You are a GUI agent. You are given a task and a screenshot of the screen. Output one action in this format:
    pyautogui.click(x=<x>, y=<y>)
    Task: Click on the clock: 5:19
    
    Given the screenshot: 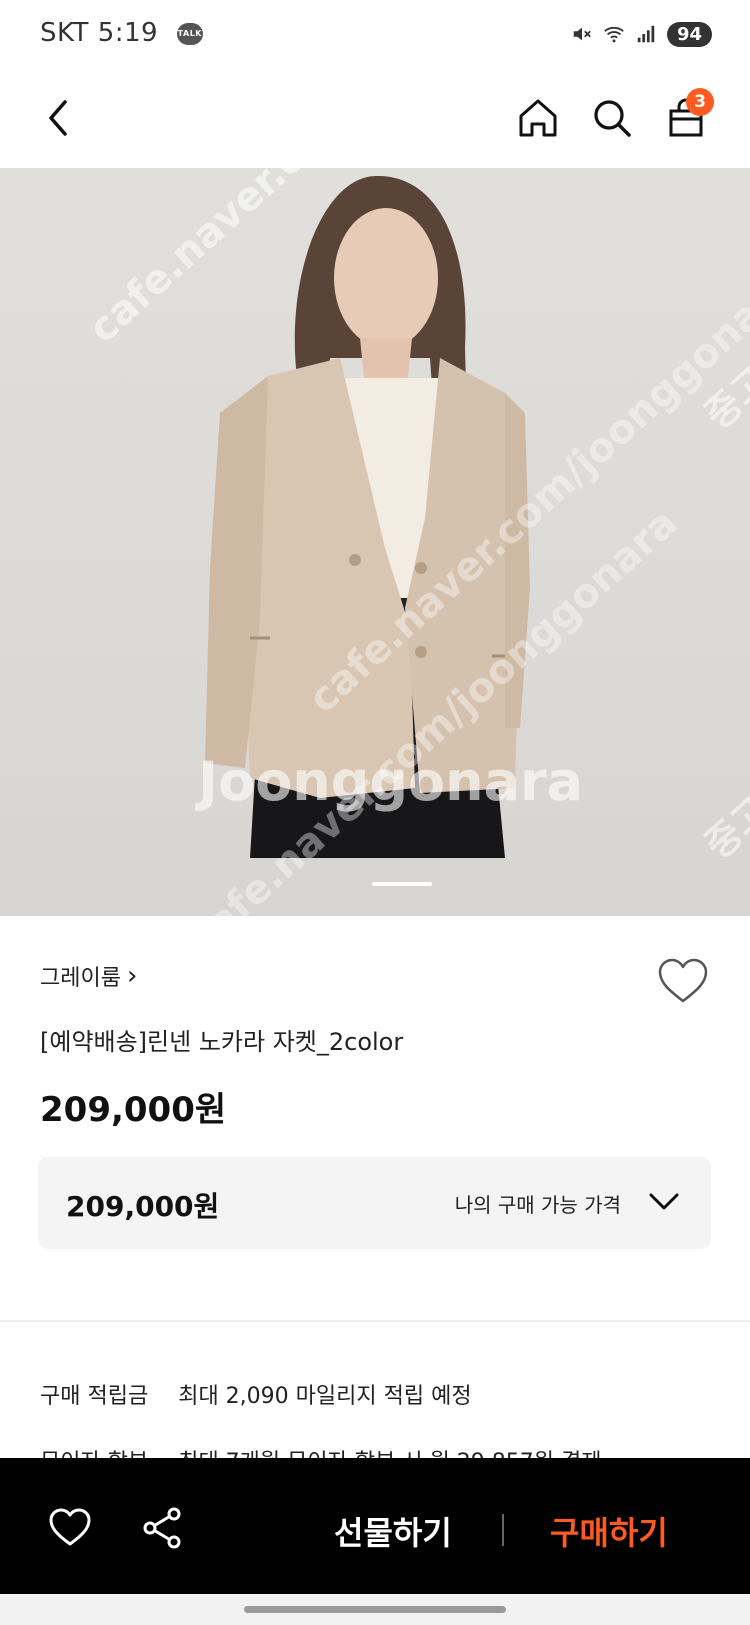 What is the action you would take?
    pyautogui.click(x=128, y=33)
    